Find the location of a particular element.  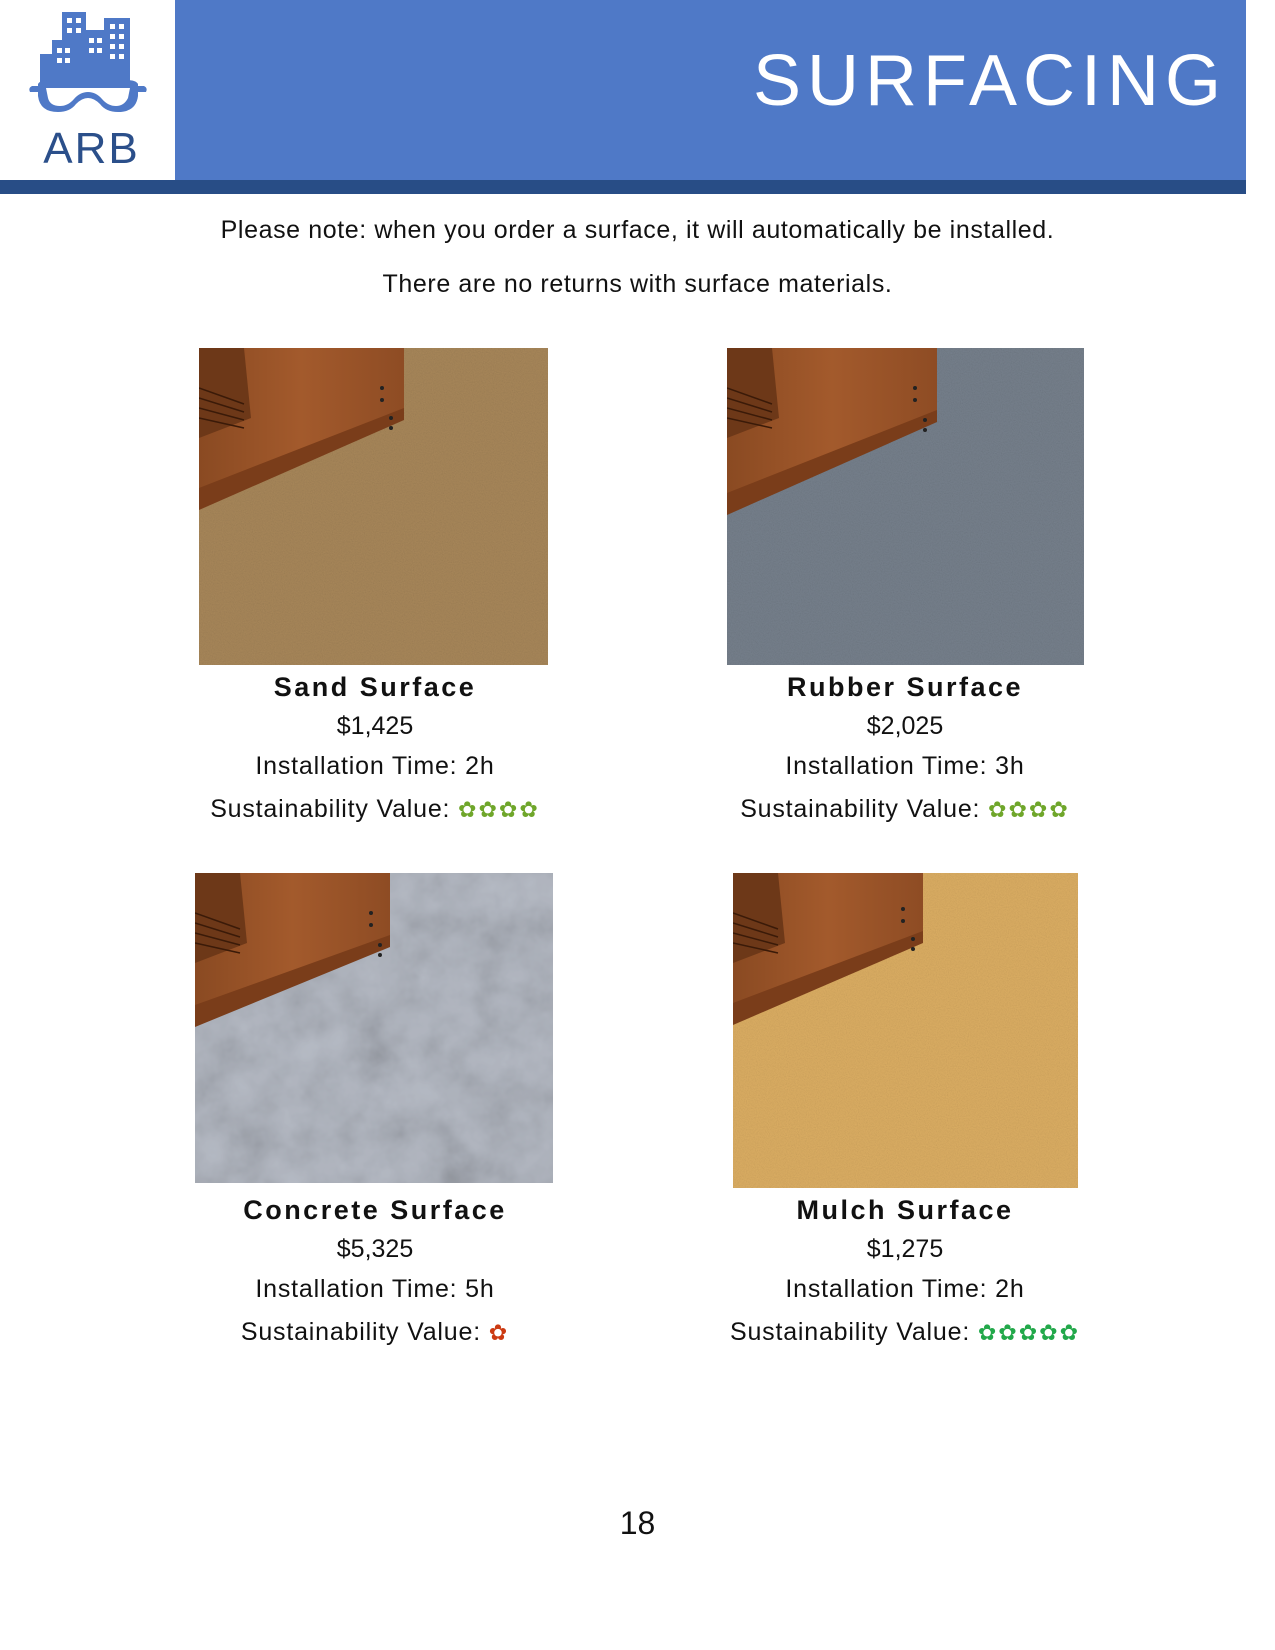

sand-surface-image is located at coordinates (373, 506).